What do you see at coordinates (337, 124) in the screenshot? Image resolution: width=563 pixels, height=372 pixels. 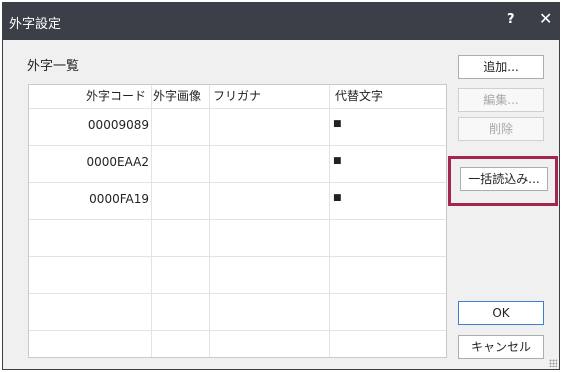 I see `row-1-alt: ■` at bounding box center [337, 124].